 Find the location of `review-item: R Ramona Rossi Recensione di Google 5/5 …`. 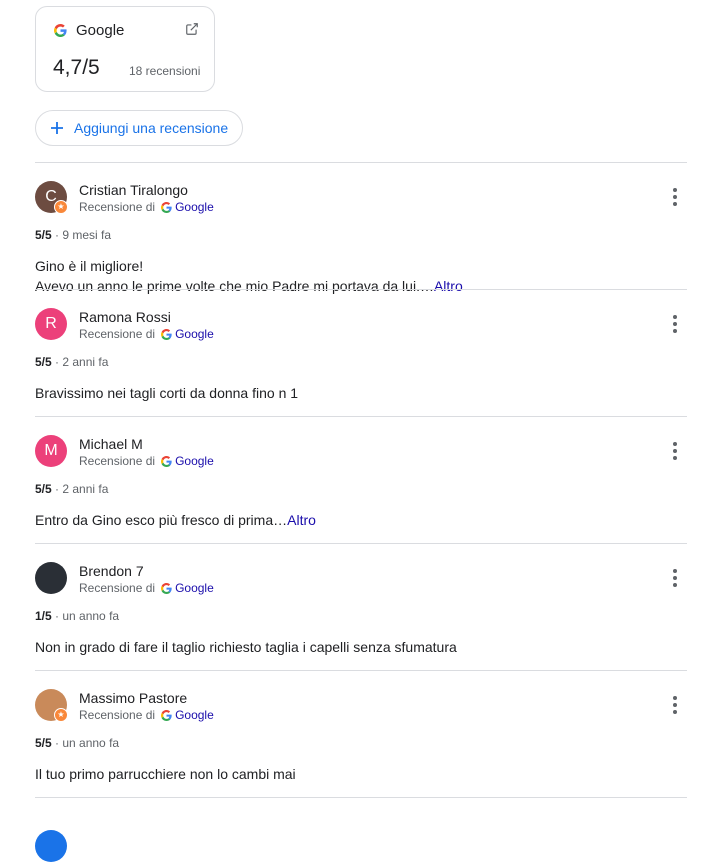

review-item: R Ramona Rossi Recensione di Google 5/5 … is located at coordinates (361, 352).